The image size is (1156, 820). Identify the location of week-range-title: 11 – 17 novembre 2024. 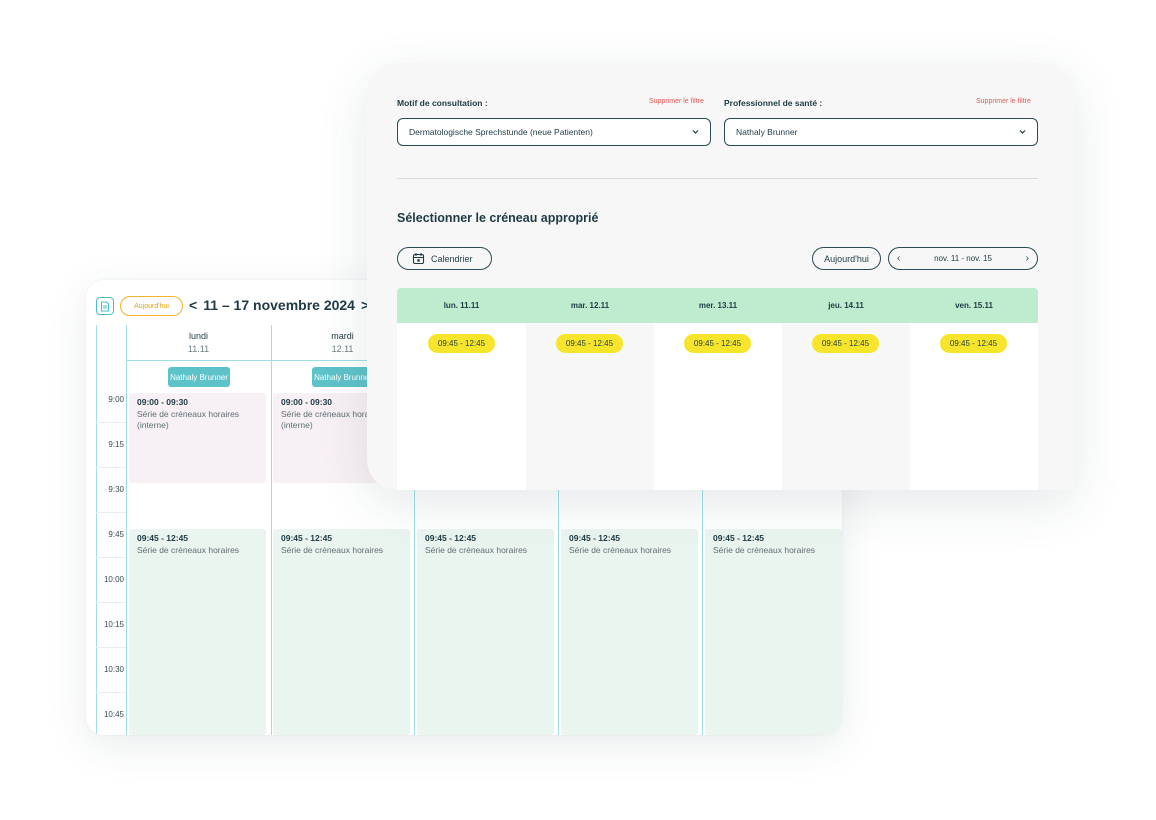
(279, 305).